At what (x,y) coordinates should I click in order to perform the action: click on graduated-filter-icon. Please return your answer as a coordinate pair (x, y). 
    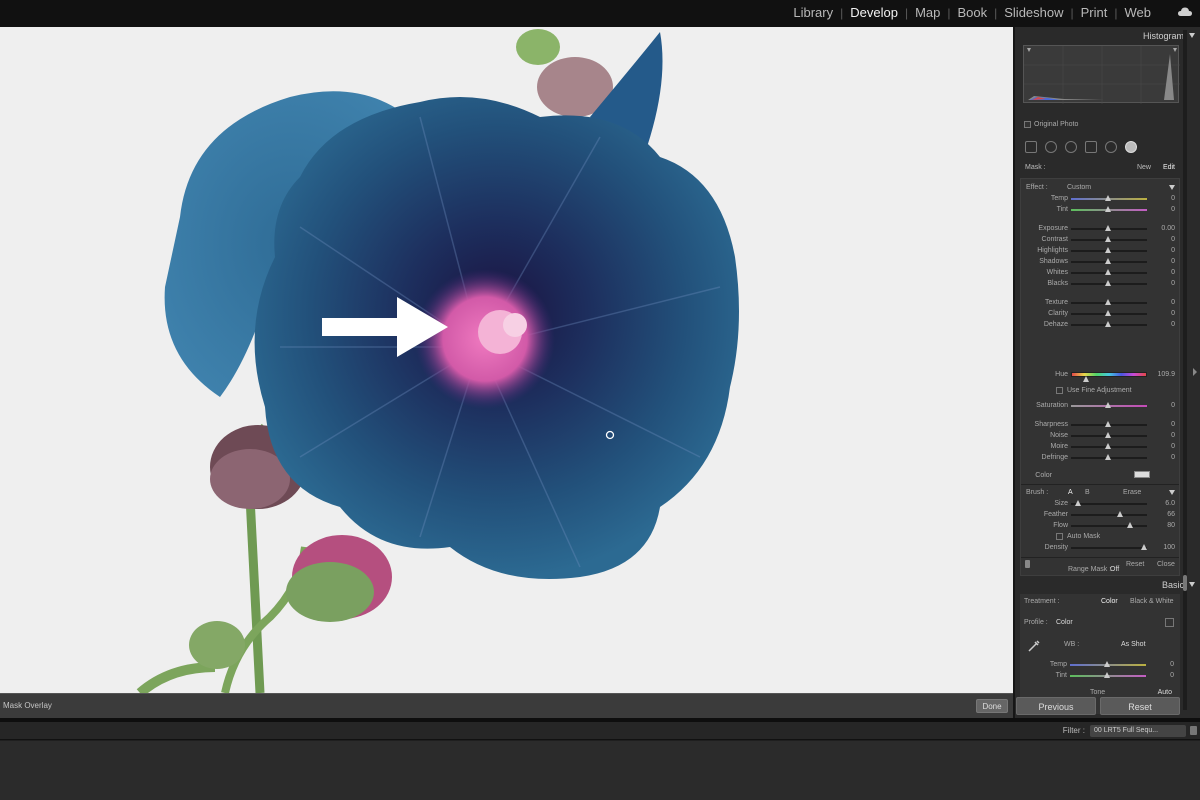
    Looking at the image, I should click on (1091, 147).